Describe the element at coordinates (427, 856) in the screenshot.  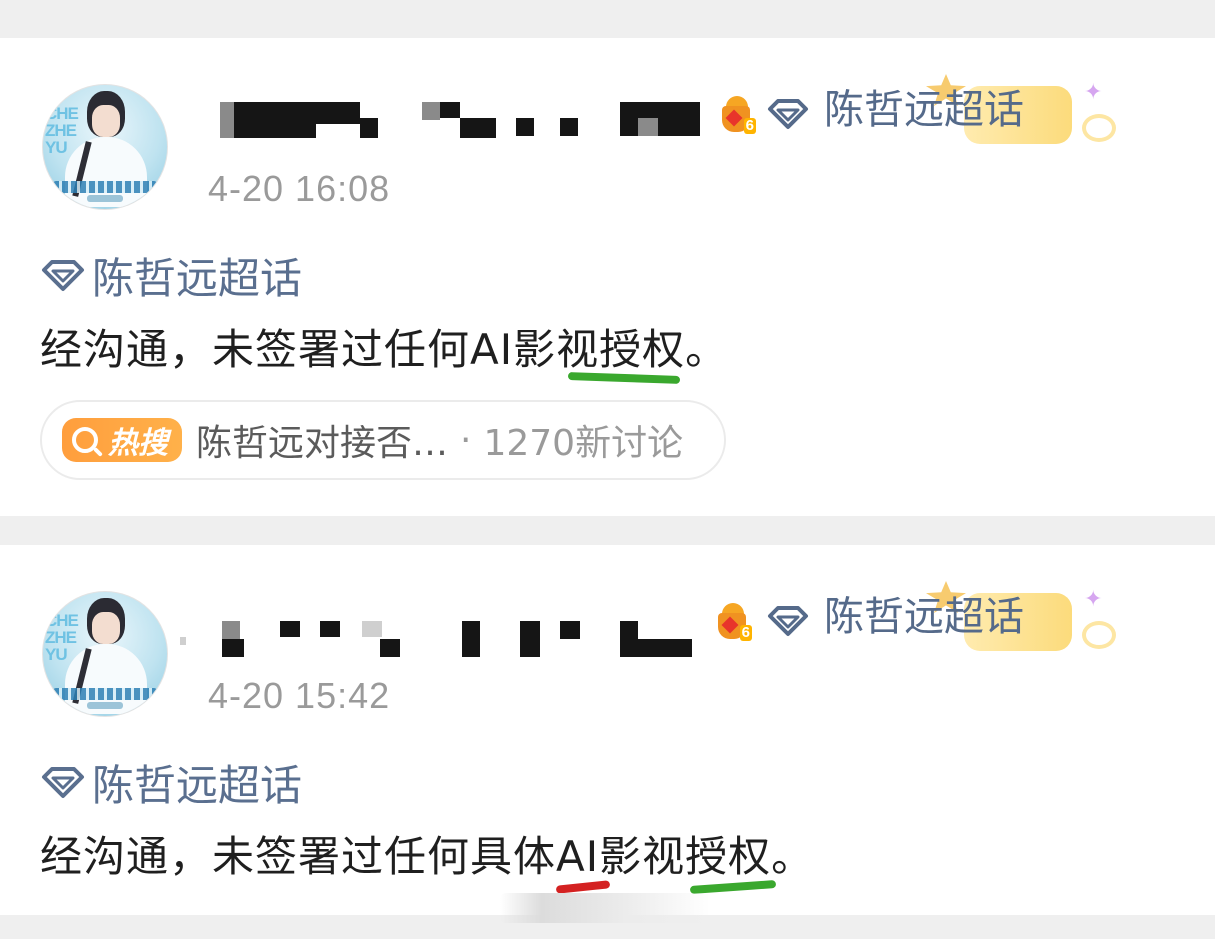
I see `post-text: 经沟通，未签署过任何具体AI影视授权。` at that location.